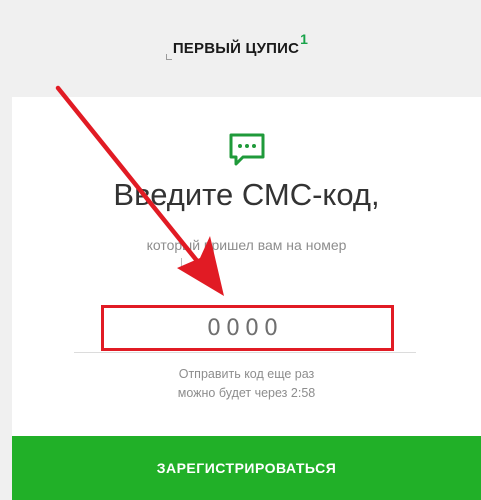 Image resolution: width=481 pixels, height=500 pixels. Describe the element at coordinates (185, 263) in the screenshot. I see `phone-number-mark` at that location.